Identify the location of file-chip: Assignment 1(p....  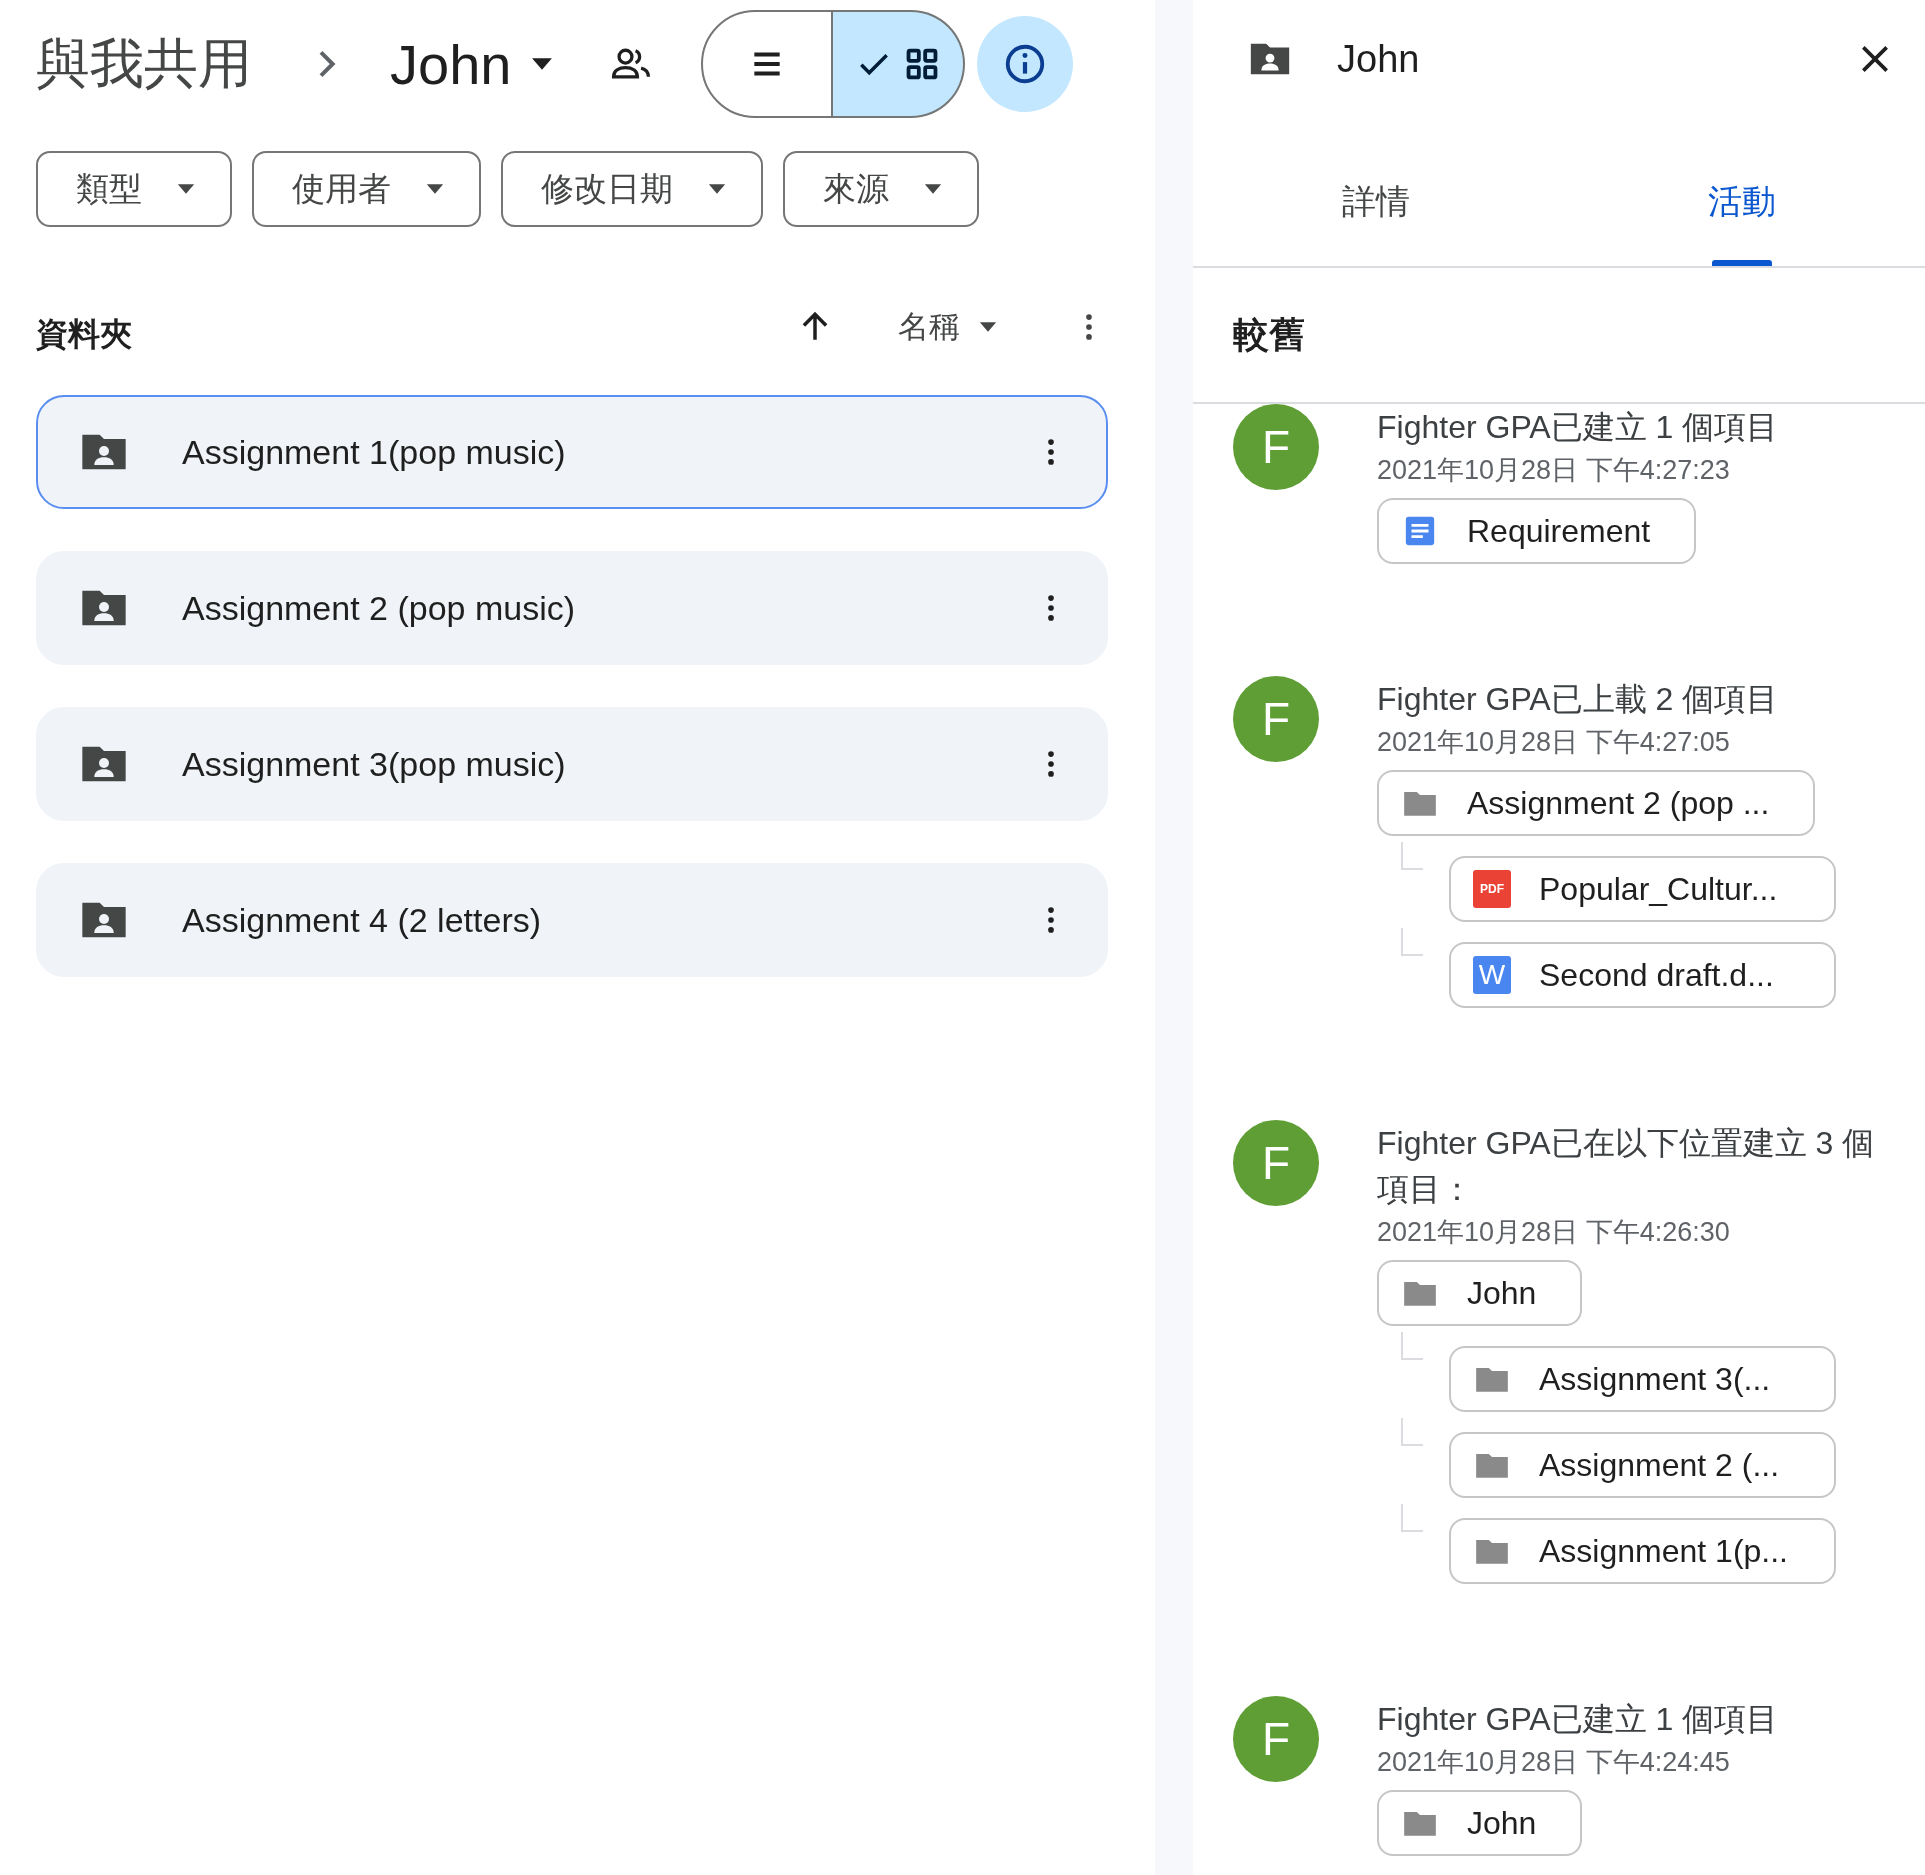
(1642, 1551).